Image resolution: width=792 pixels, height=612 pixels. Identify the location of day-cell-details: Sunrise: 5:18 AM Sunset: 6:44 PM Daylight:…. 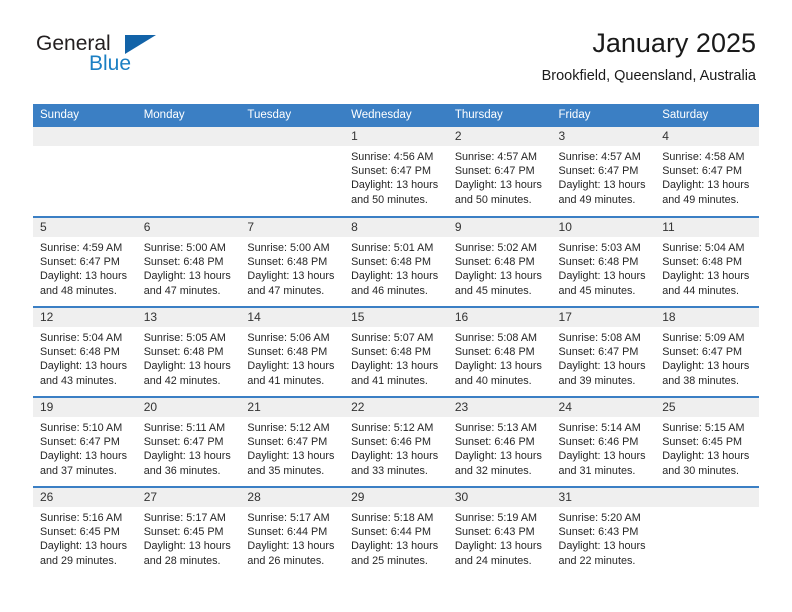
(396, 537).